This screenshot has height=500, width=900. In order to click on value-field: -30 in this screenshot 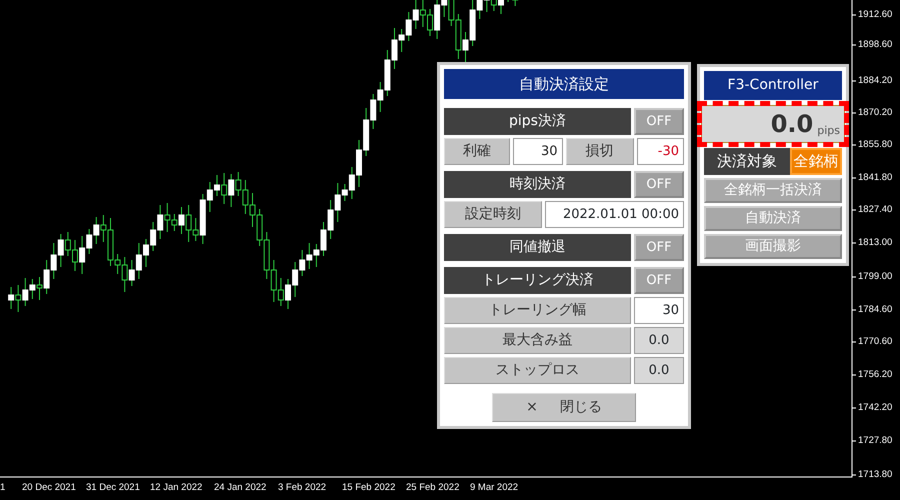, I will do `click(660, 151)`.